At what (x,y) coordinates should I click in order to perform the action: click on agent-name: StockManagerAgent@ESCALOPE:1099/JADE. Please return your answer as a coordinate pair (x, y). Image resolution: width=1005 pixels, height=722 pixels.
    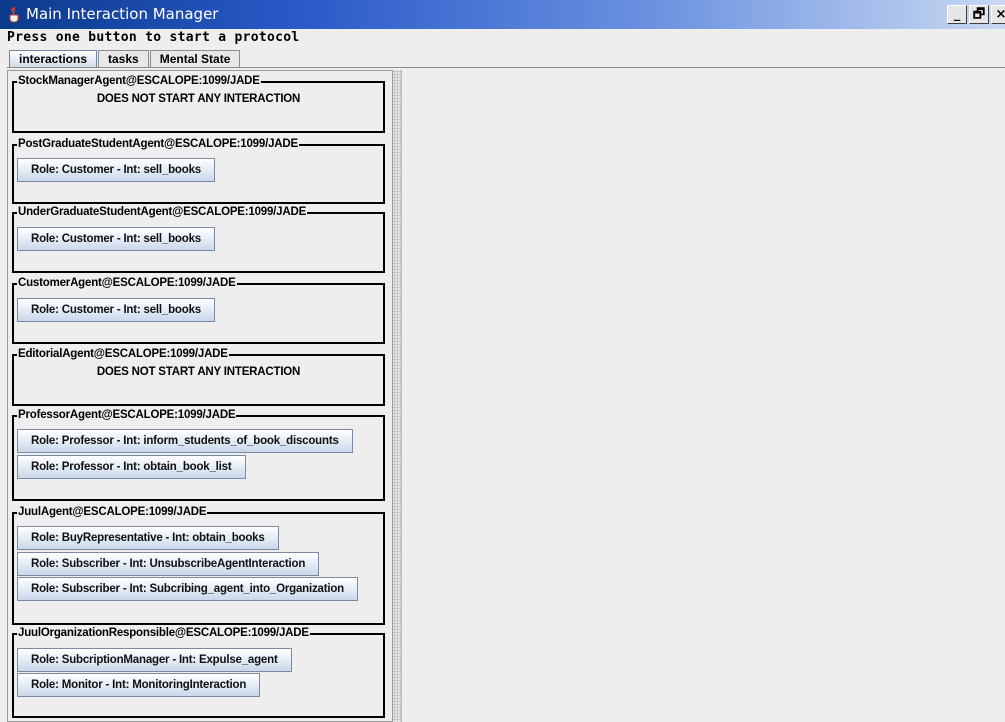
    Looking at the image, I should click on (139, 81).